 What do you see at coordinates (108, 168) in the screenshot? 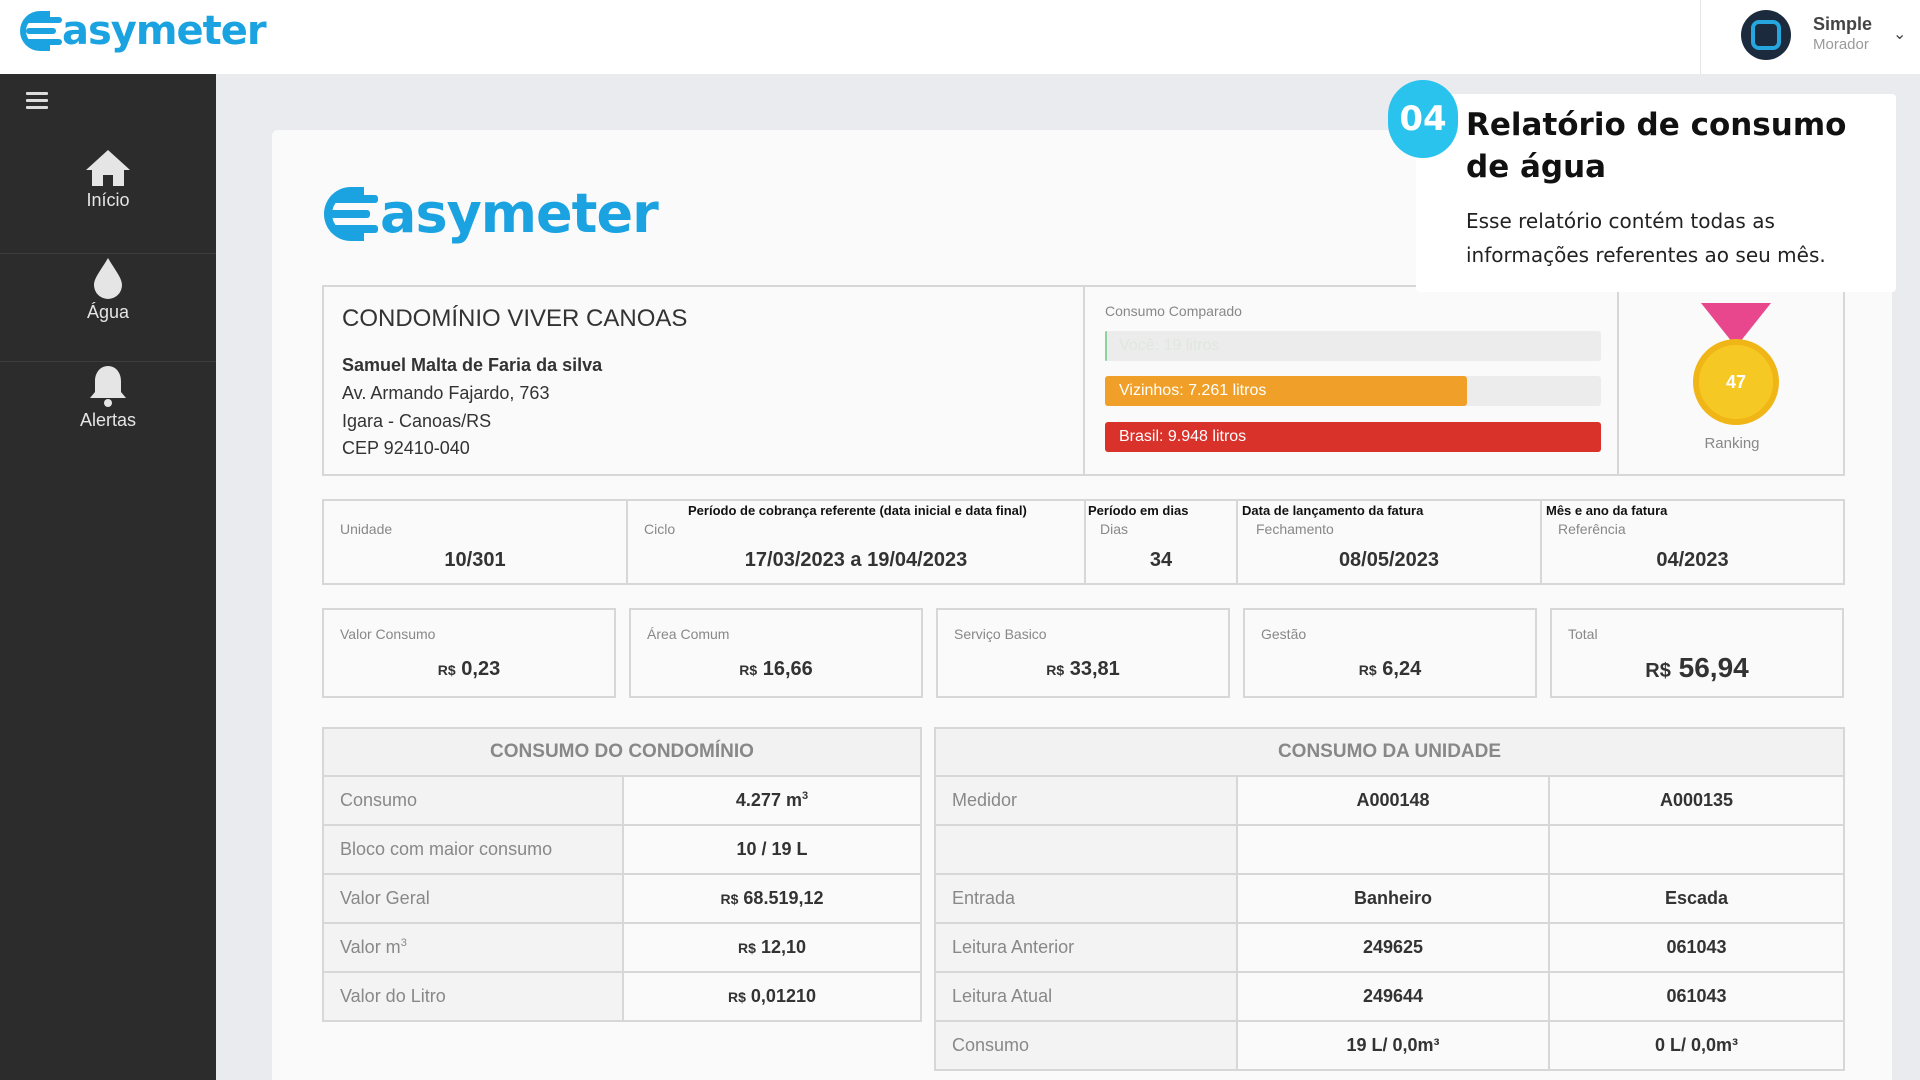
I see `home-icon` at bounding box center [108, 168].